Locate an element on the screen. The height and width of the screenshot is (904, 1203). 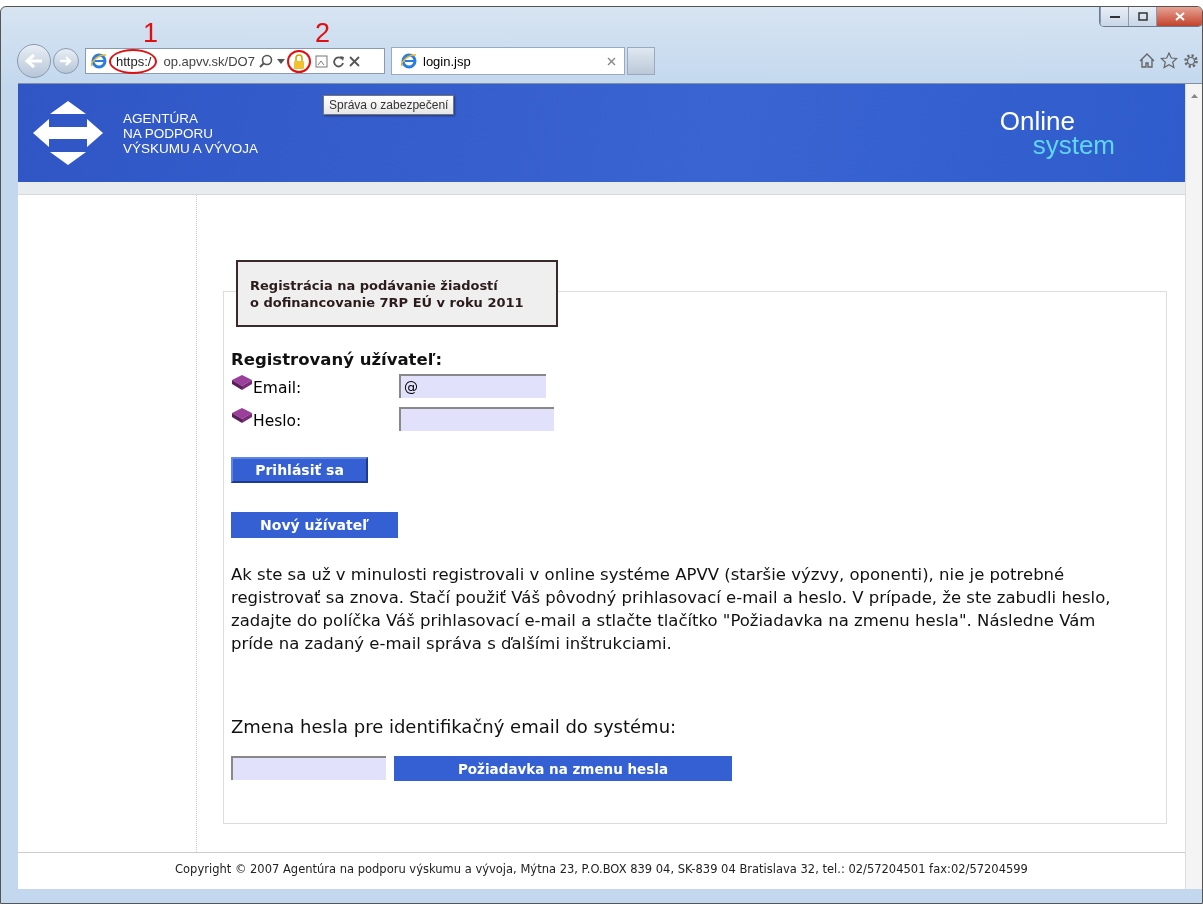
close-tab-icon is located at coordinates (611, 61).